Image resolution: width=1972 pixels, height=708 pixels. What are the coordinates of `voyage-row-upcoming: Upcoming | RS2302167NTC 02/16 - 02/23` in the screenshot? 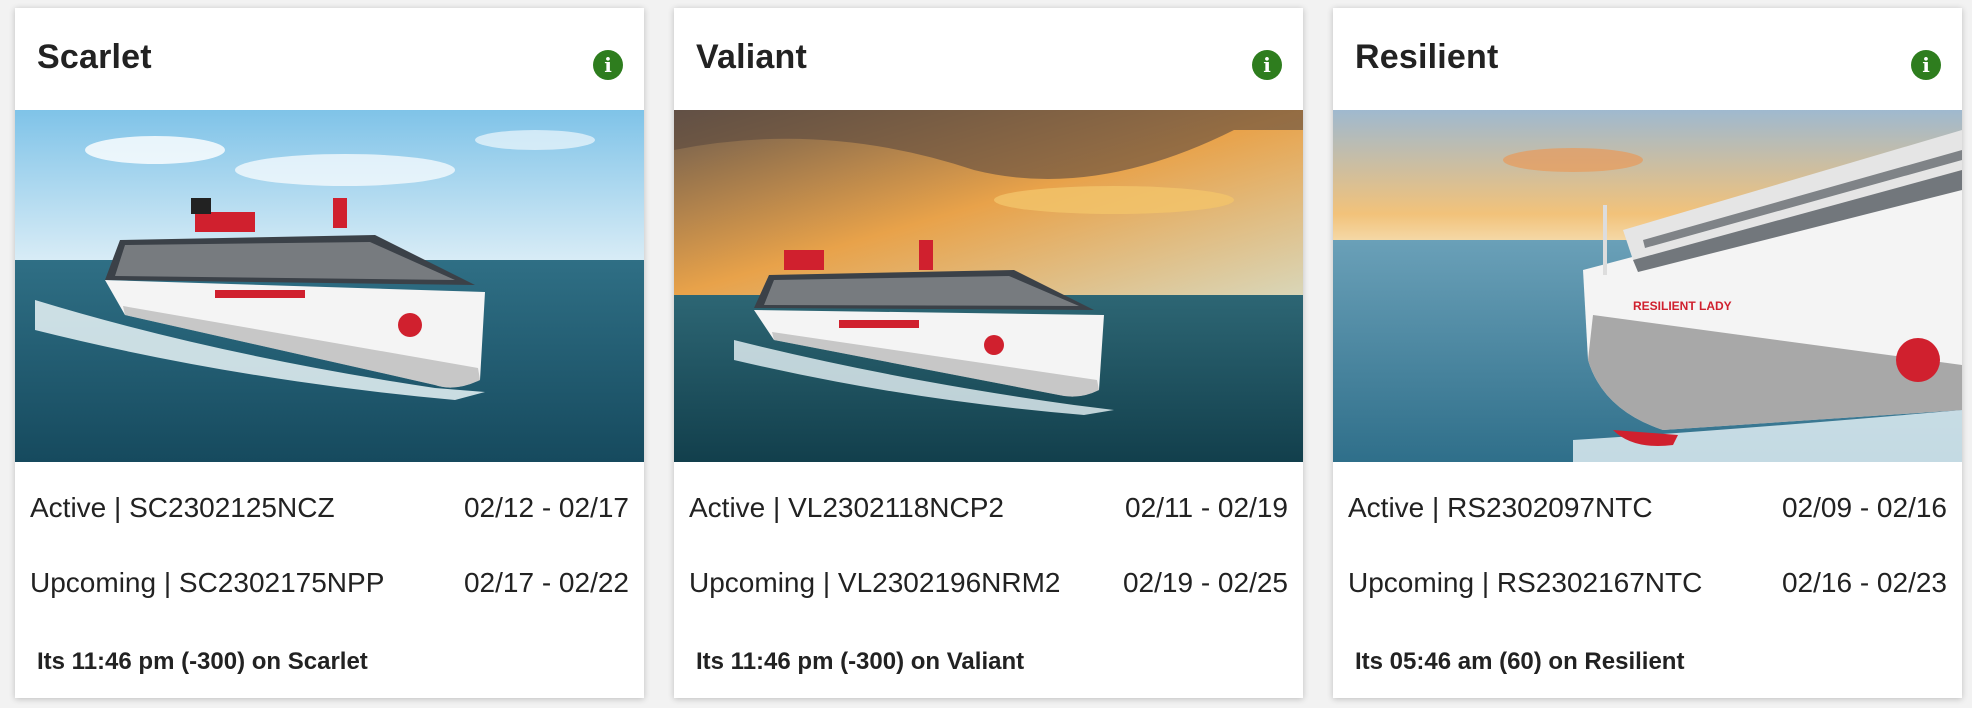 It's located at (1647, 583).